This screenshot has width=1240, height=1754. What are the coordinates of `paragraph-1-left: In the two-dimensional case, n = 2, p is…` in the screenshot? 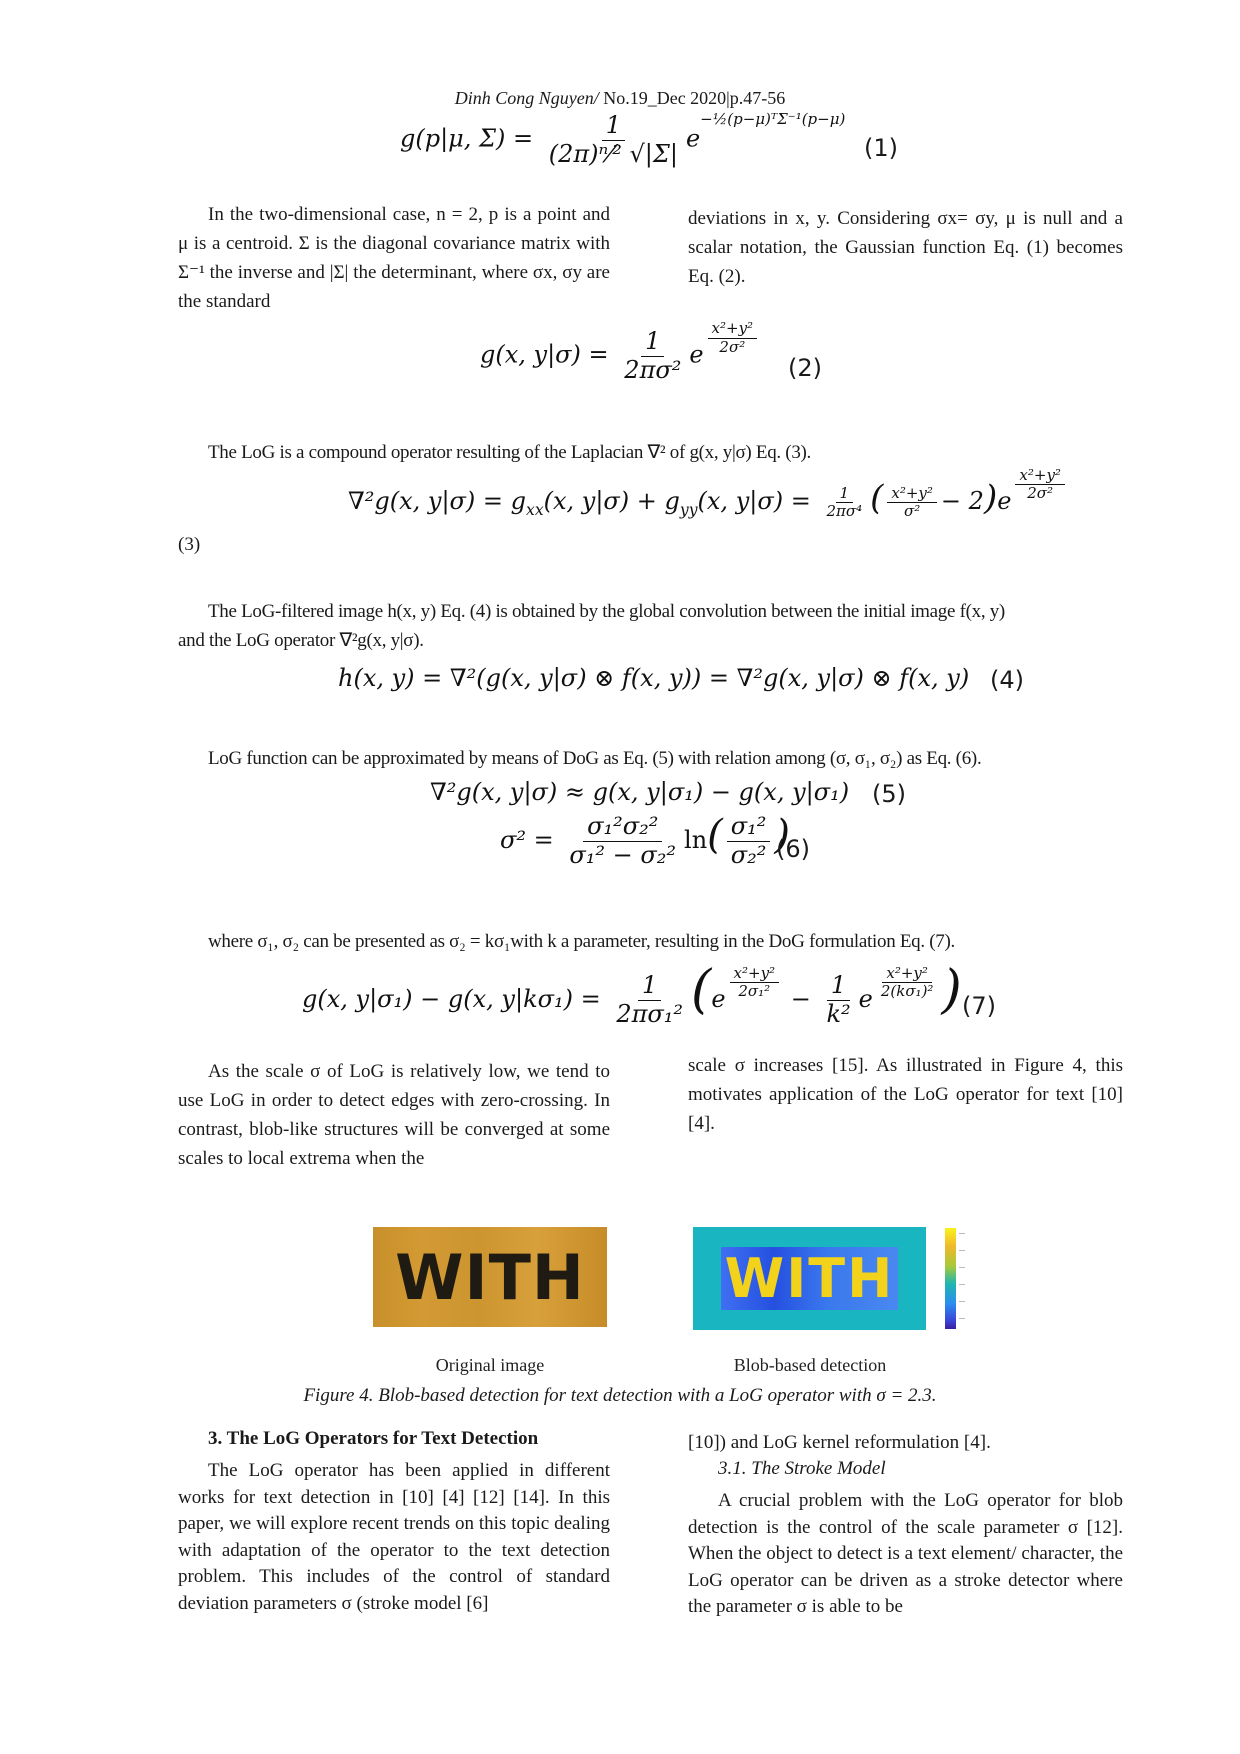 It's located at (394, 258).